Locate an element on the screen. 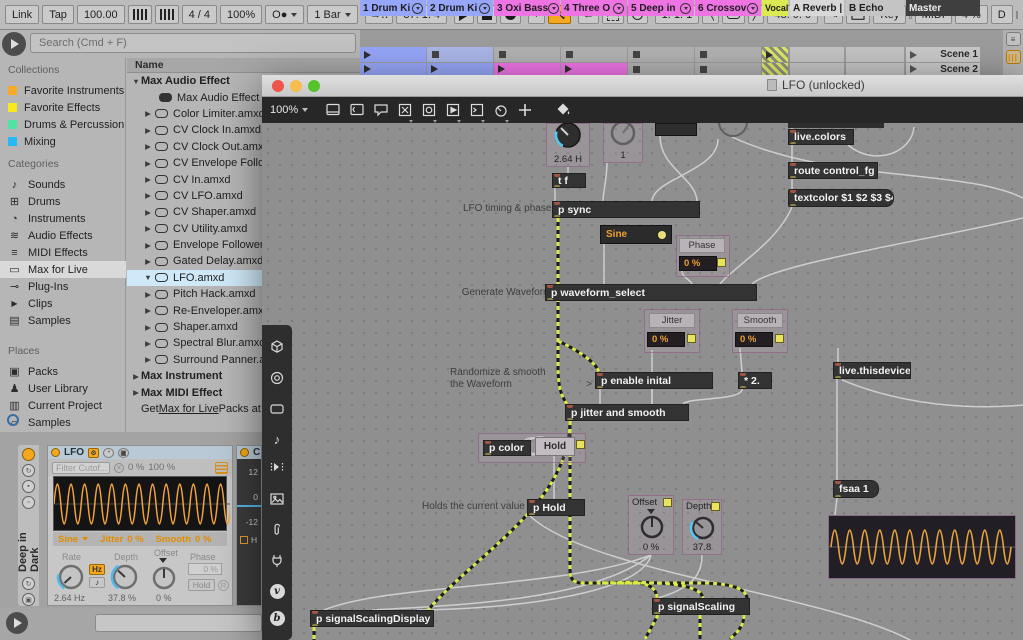 This screenshot has height=640, width=1023. sidebar-item-audio-effects: ≋ Audio Effects is located at coordinates (65, 235).